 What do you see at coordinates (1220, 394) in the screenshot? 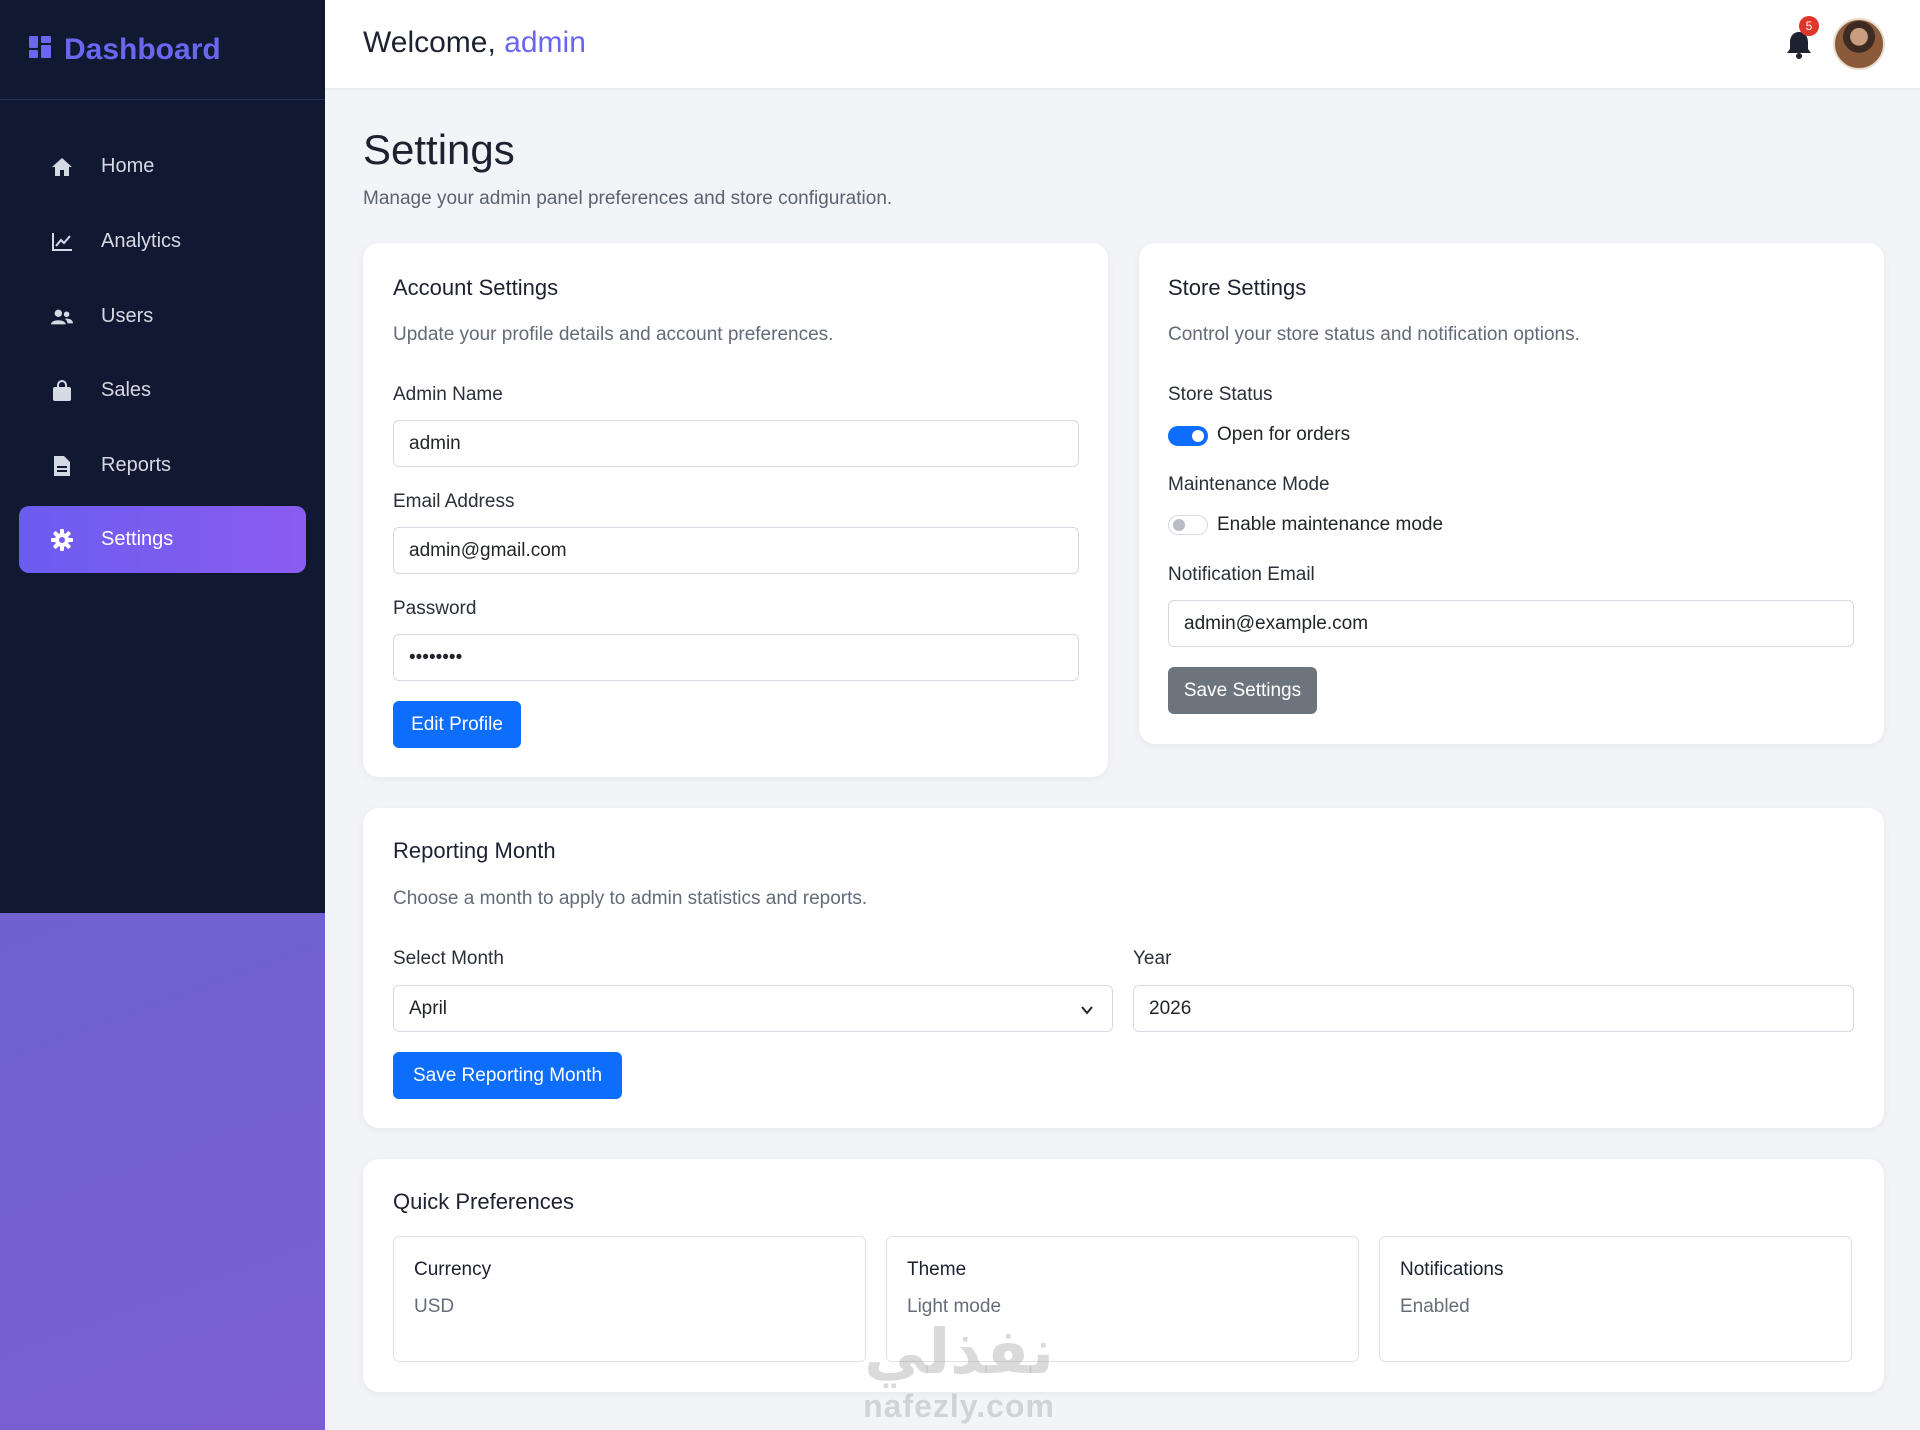
I see `store-status-label: Store Status` at bounding box center [1220, 394].